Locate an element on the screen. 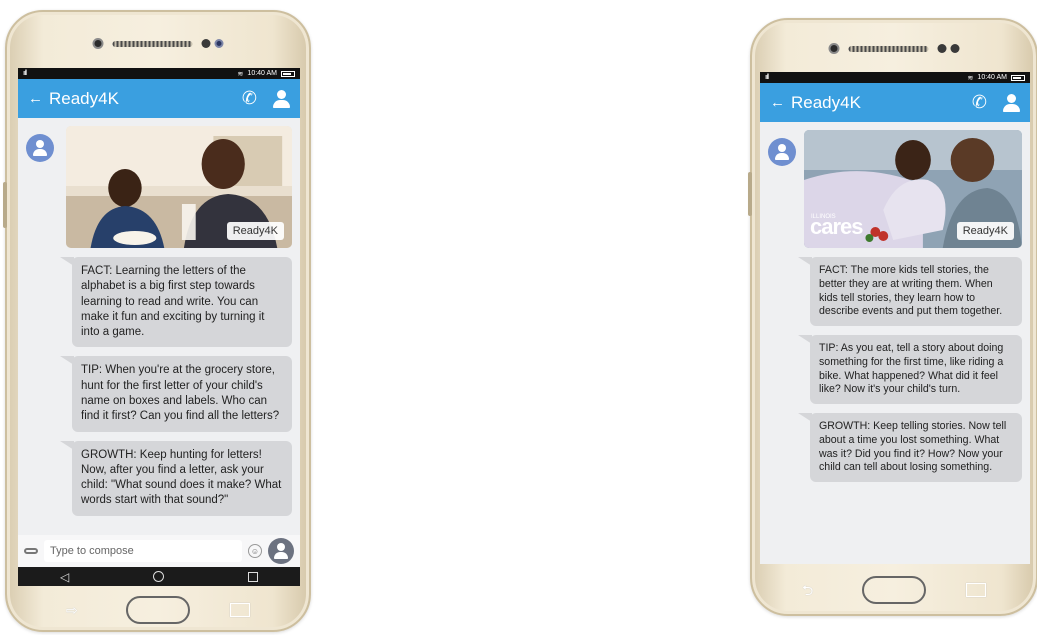 This screenshot has height=635, width=1037. hardware-buttons: ⮌ is located at coordinates (894, 590).